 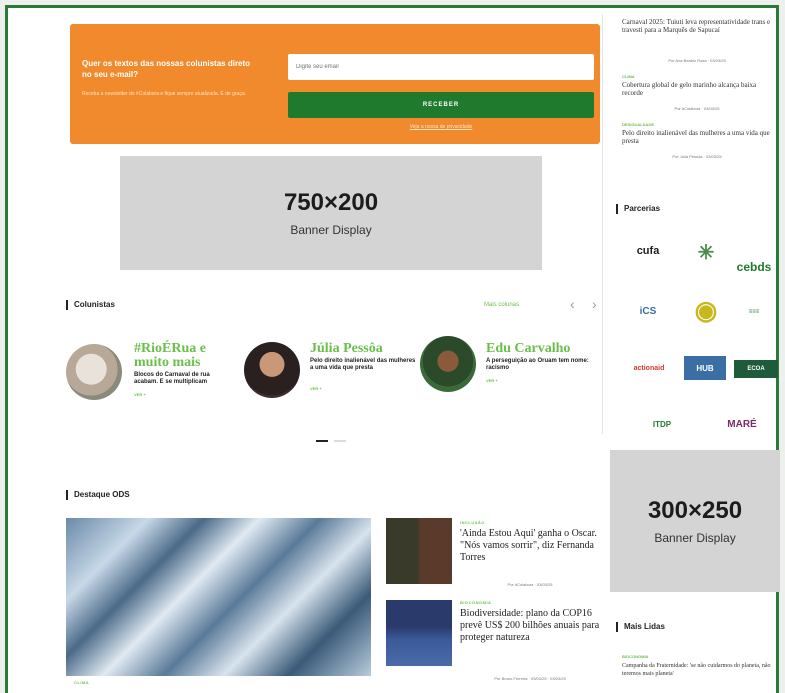 I want to click on sidebar-news-tag: CLIMA, so click(x=628, y=76).